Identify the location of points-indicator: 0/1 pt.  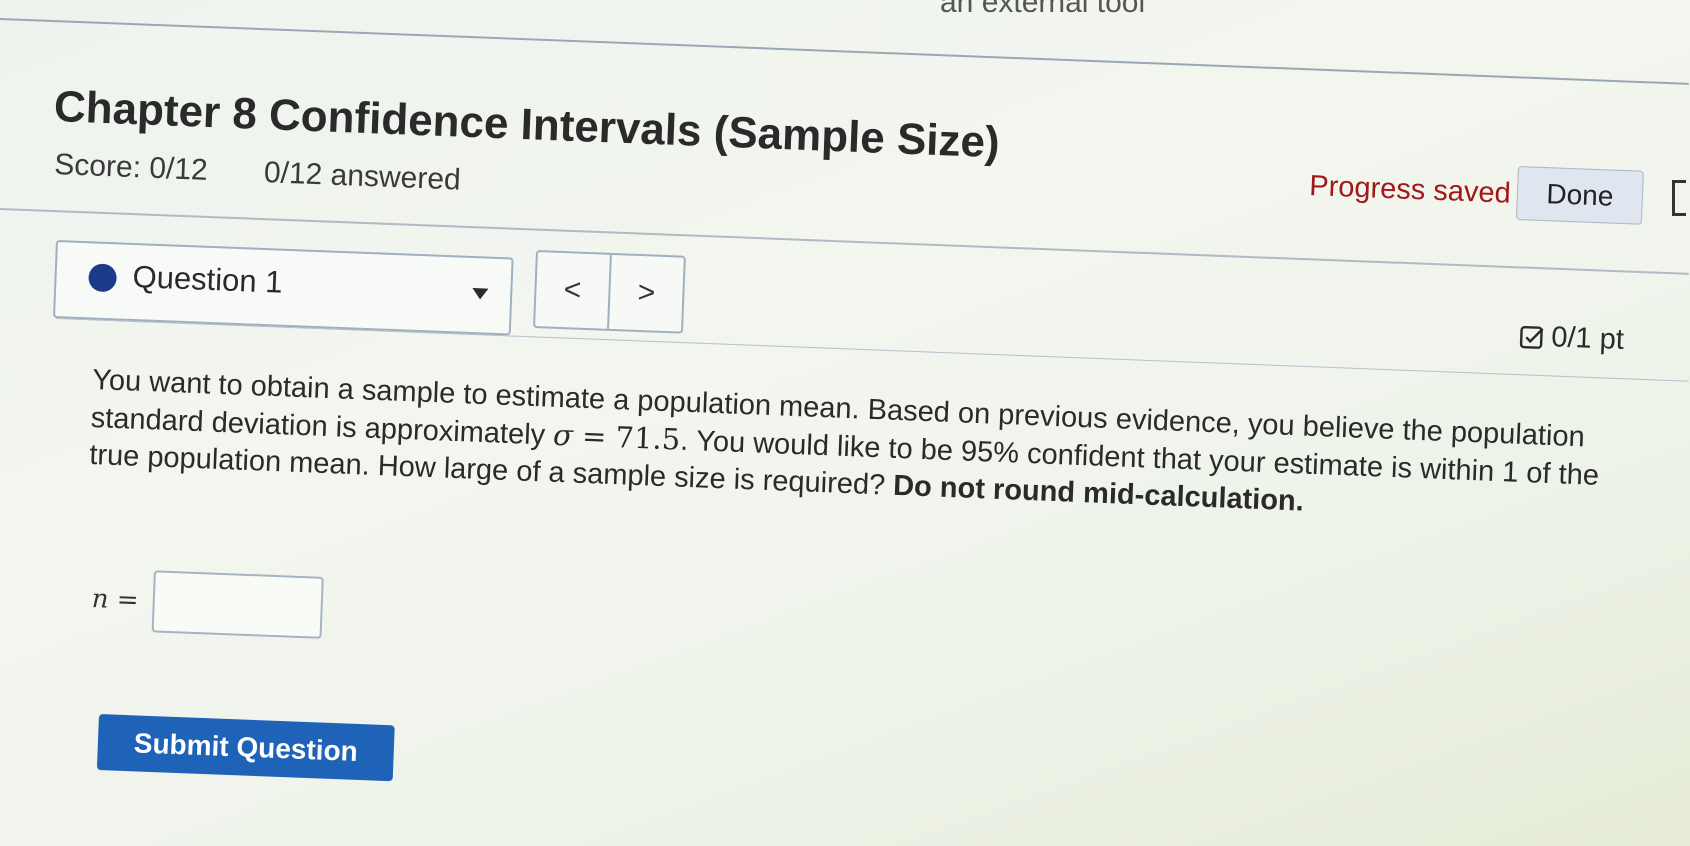
(1572, 338).